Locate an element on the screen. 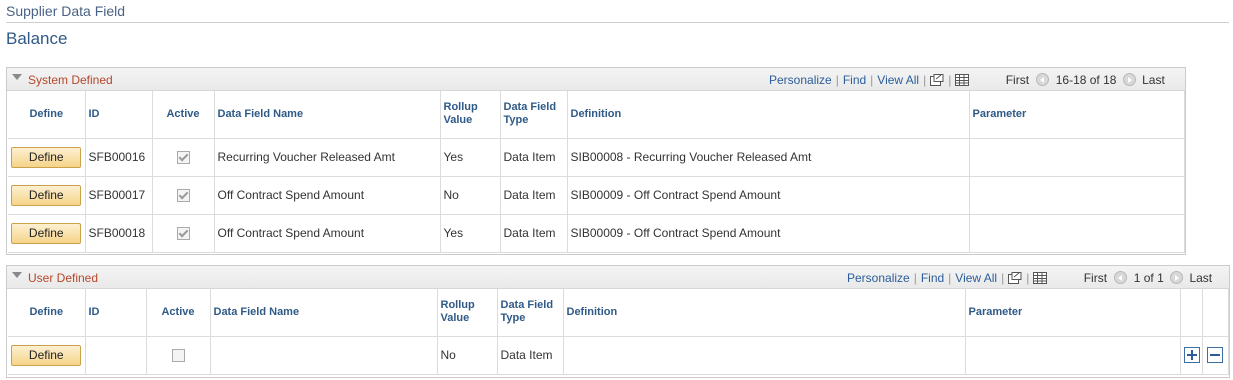 The height and width of the screenshot is (380, 1233). row-range: 1 of 1 is located at coordinates (1148, 278).